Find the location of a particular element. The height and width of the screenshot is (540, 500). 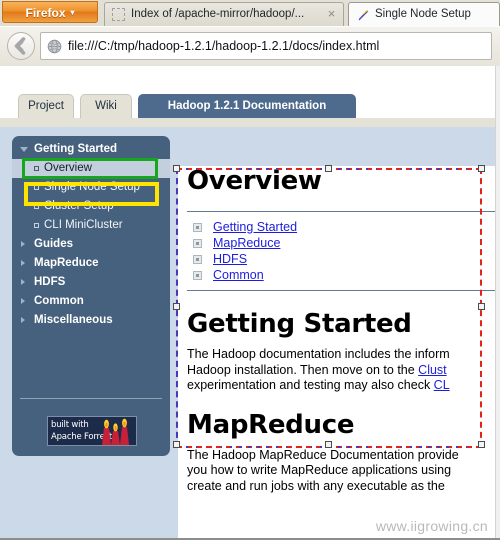

sidebar-item-miscellaneous: Miscellaneous is located at coordinates (91, 320).